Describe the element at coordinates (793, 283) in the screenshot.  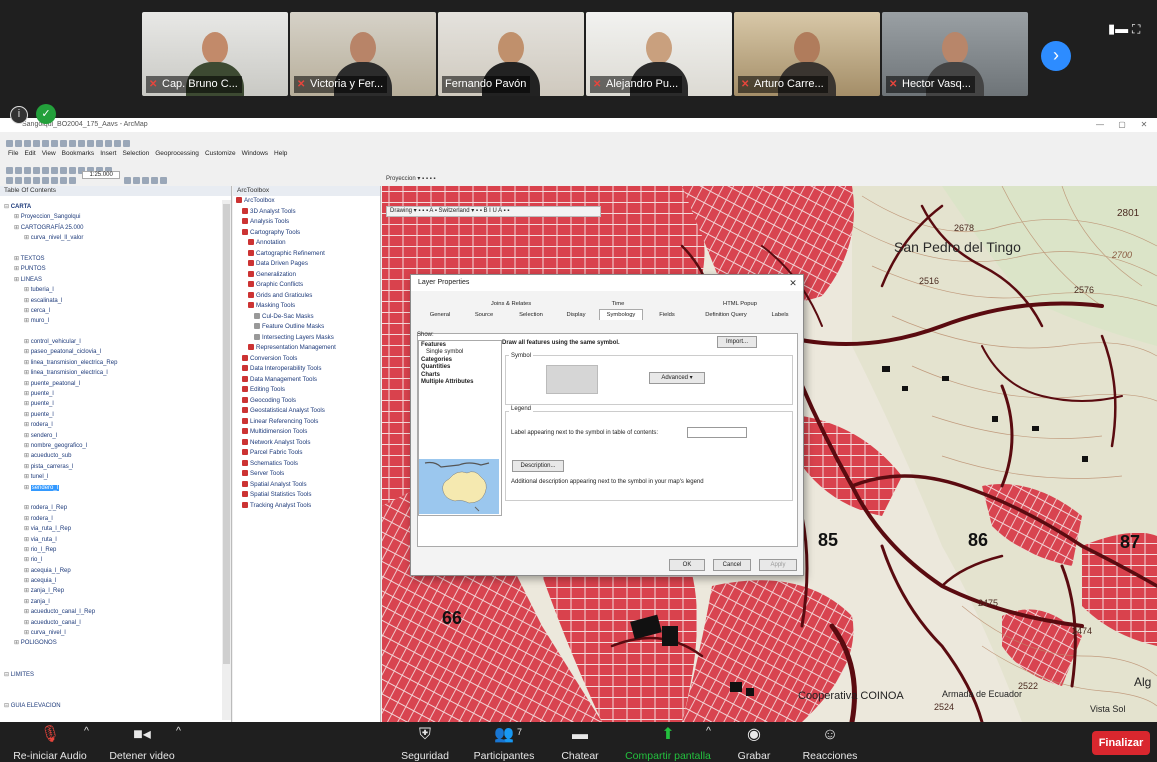
I see `dialog-close-icon: ✕` at that location.